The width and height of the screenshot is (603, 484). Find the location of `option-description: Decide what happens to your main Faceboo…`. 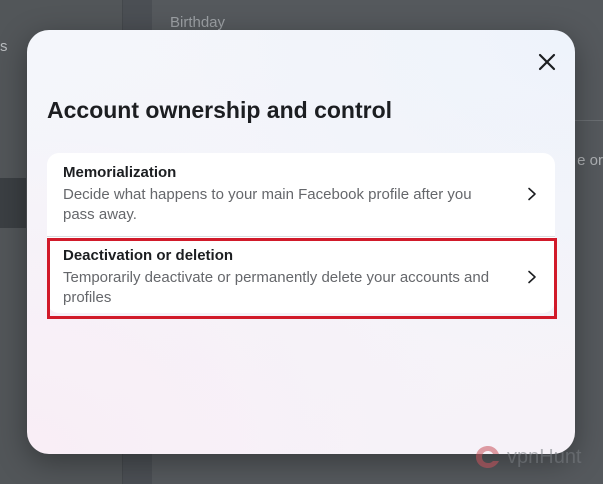

option-description: Decide what happens to your main Faceboo… is located at coordinates (267, 204).